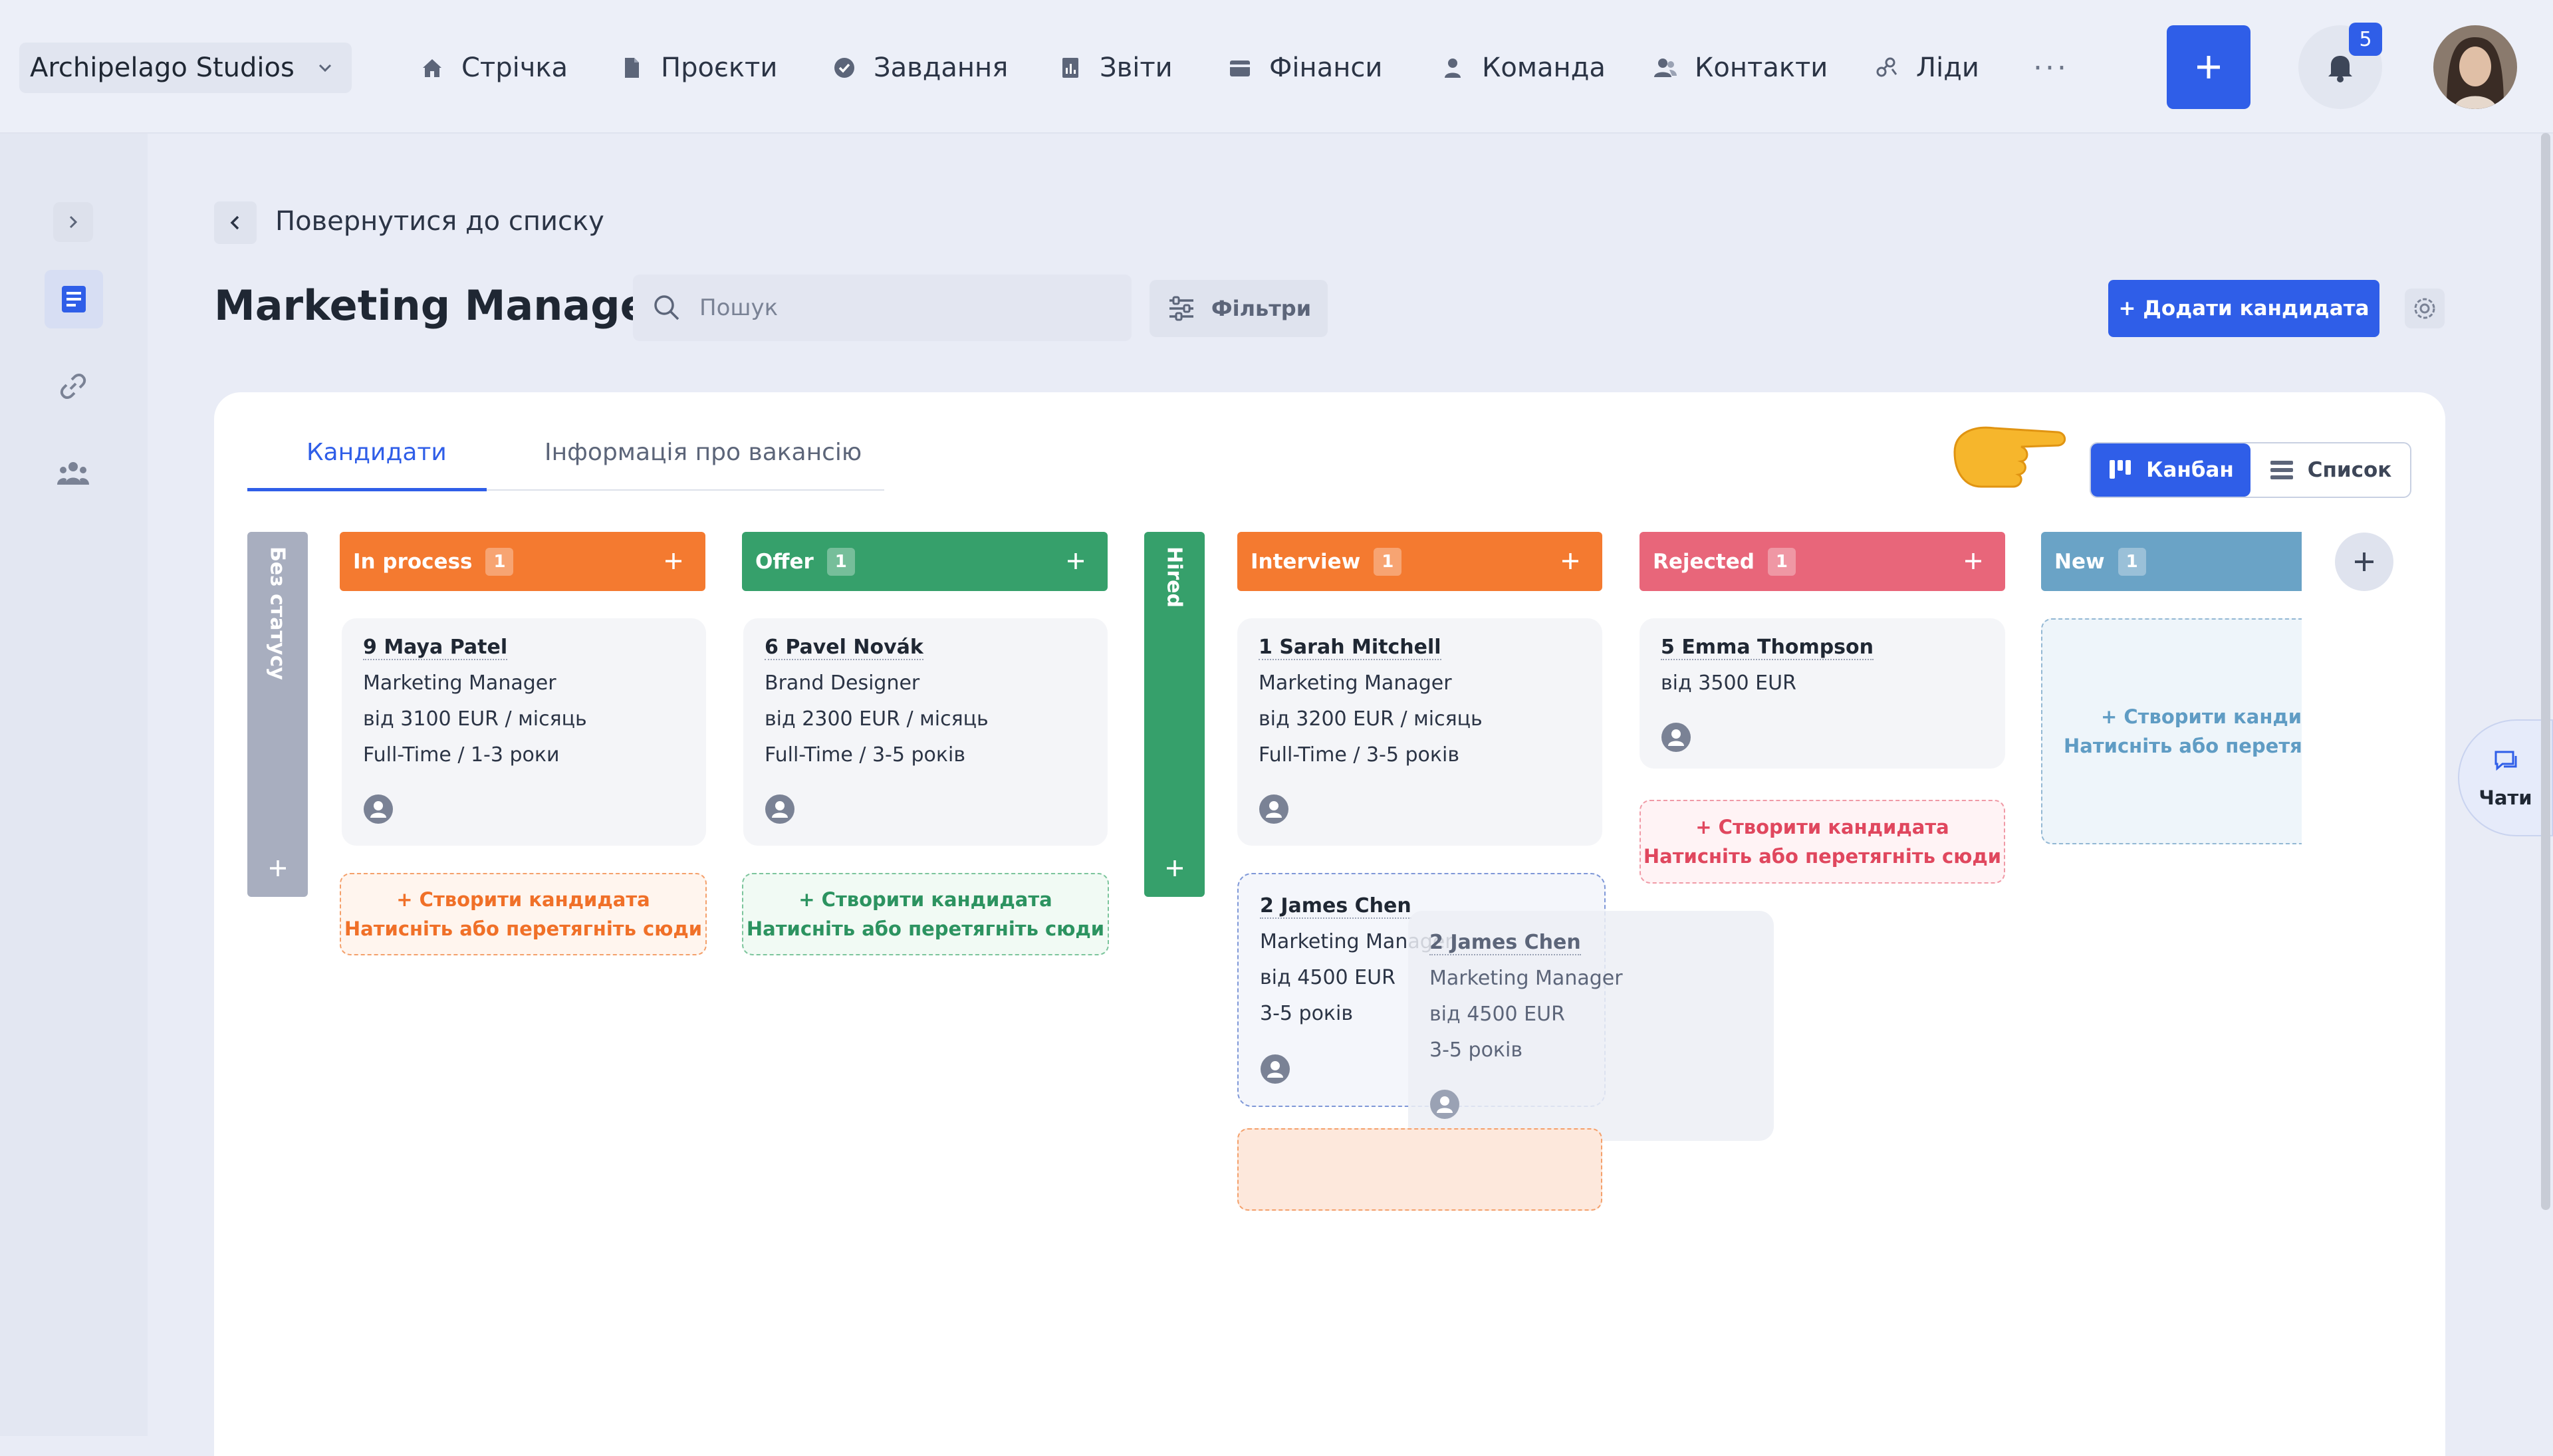 This screenshot has height=1456, width=2553. Describe the element at coordinates (2170, 470) in the screenshot. I see `kanban-view-button: Канбан` at that location.